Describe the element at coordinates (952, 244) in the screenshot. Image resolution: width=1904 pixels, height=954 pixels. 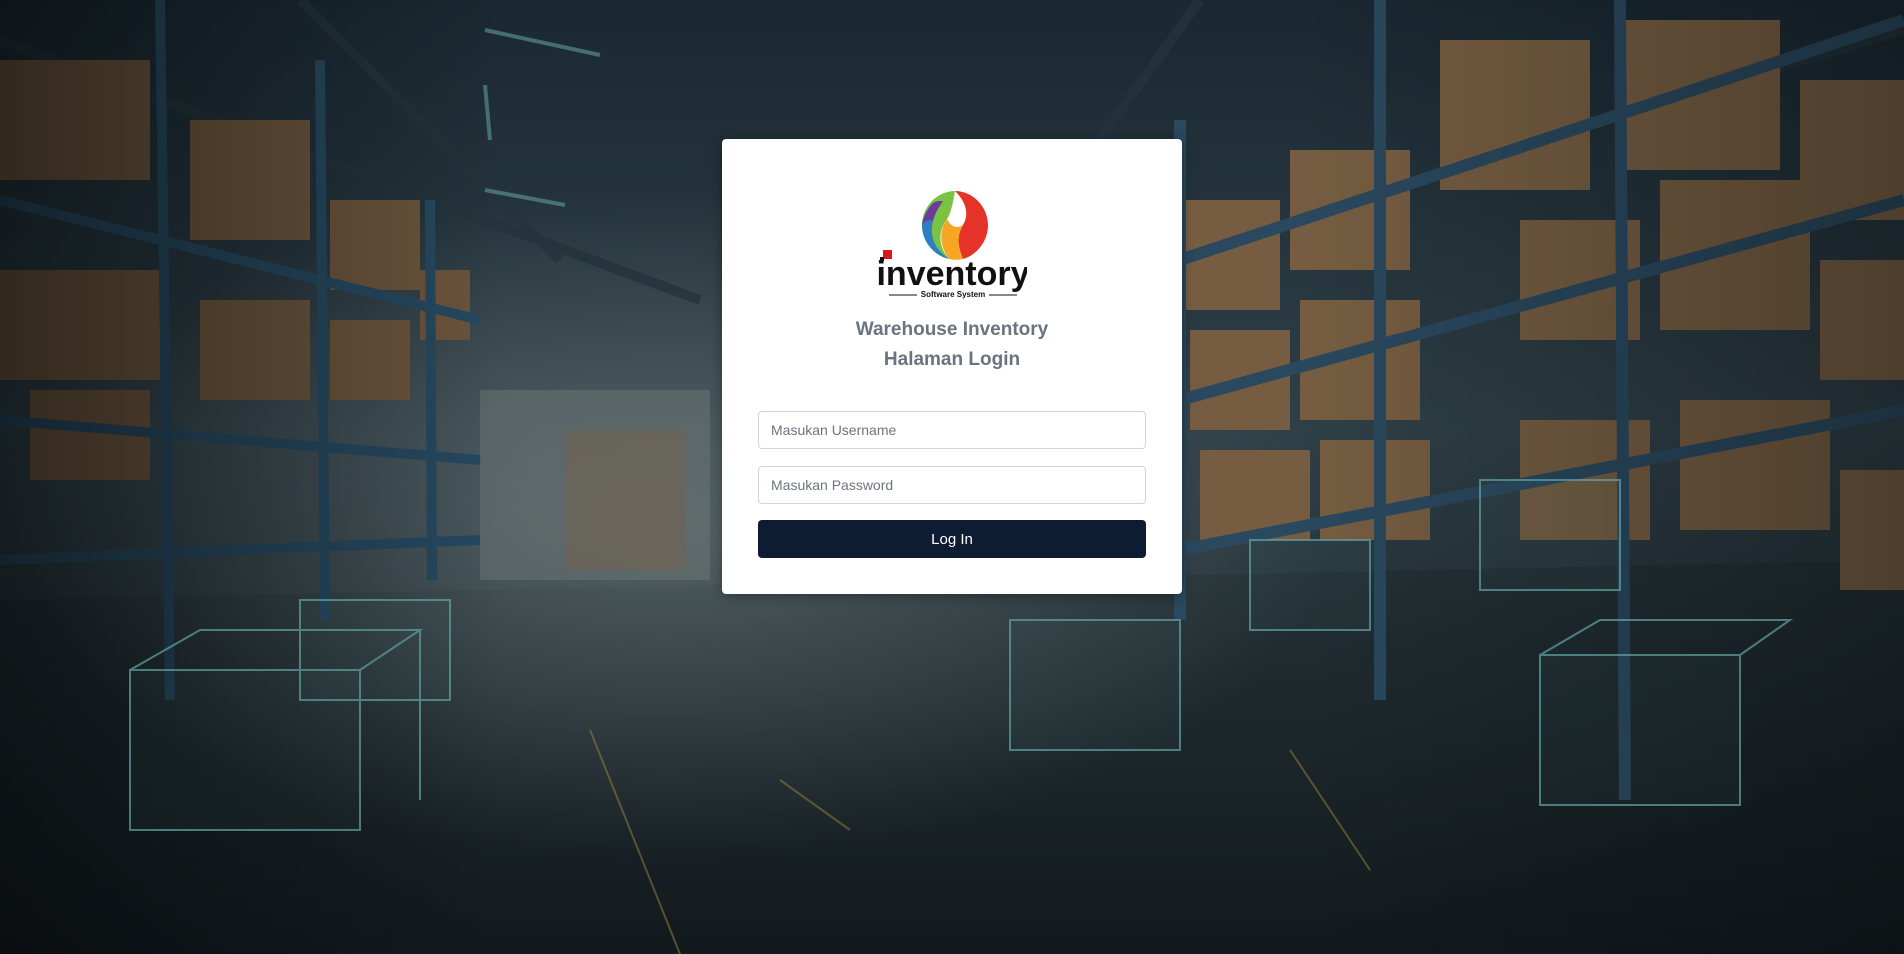
I see `inventory-logo-icon: inventory Software System` at that location.